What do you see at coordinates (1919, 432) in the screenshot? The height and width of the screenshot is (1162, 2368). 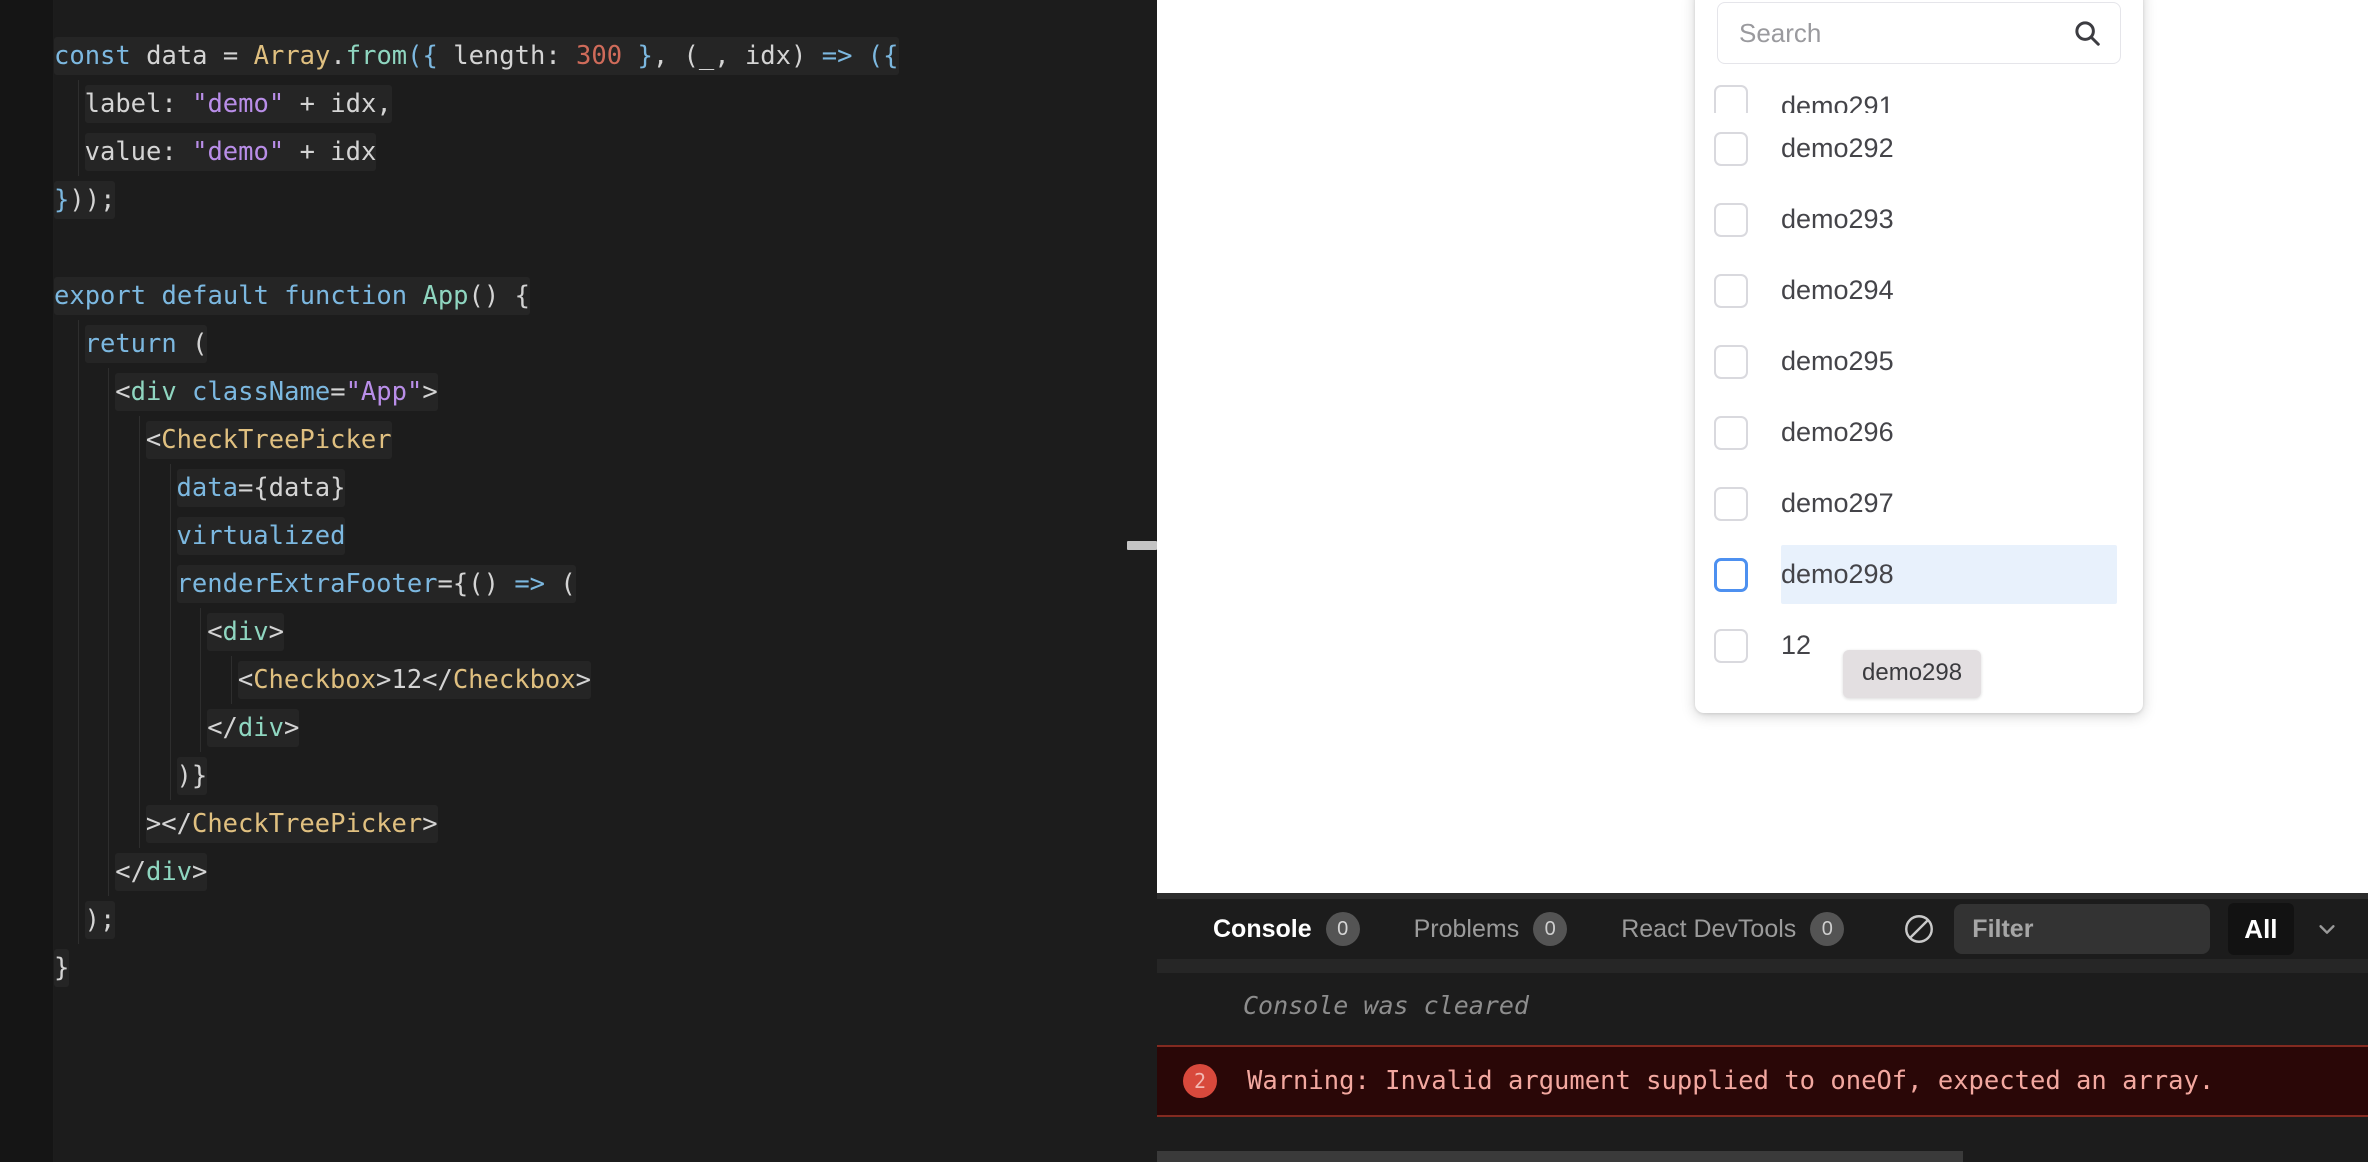 I see `picker-option: demo296` at bounding box center [1919, 432].